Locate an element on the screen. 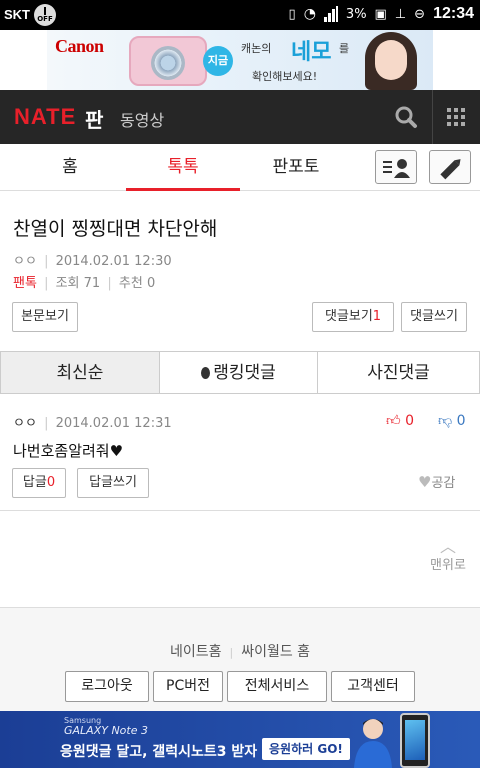  comment-meta: ㅇㅇ | 2014.02.01 12:31 is located at coordinates (92, 423).